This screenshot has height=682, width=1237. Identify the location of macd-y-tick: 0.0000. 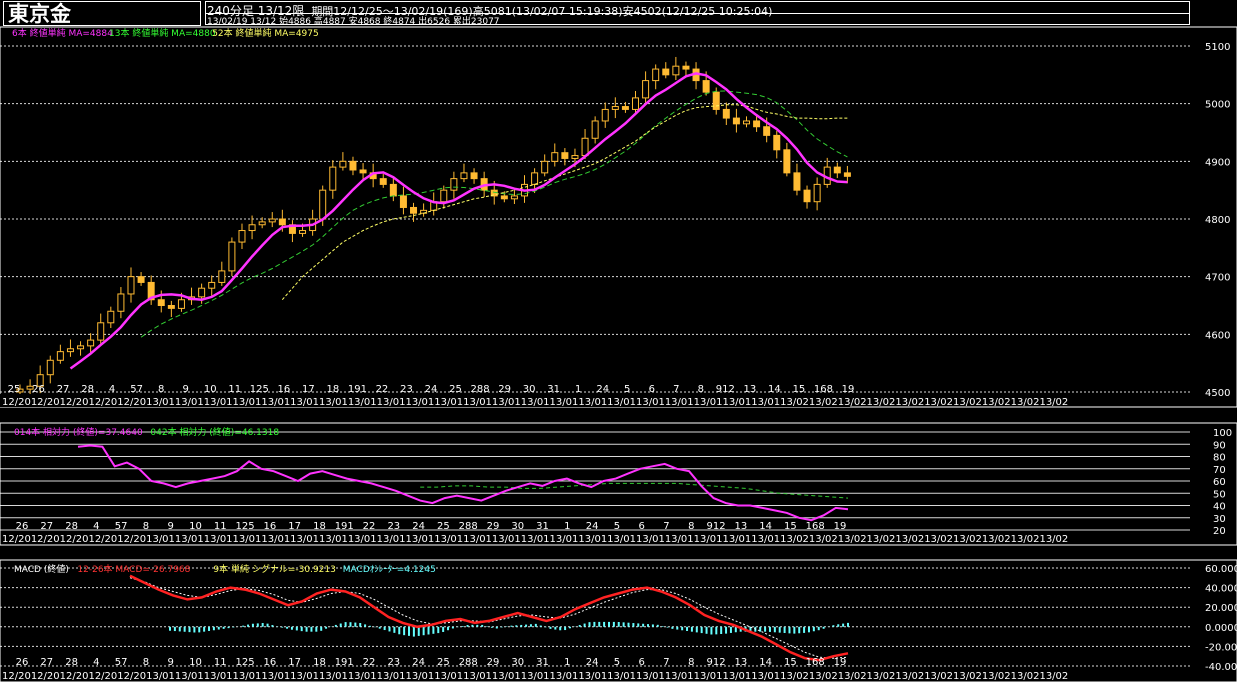
(1221, 628).